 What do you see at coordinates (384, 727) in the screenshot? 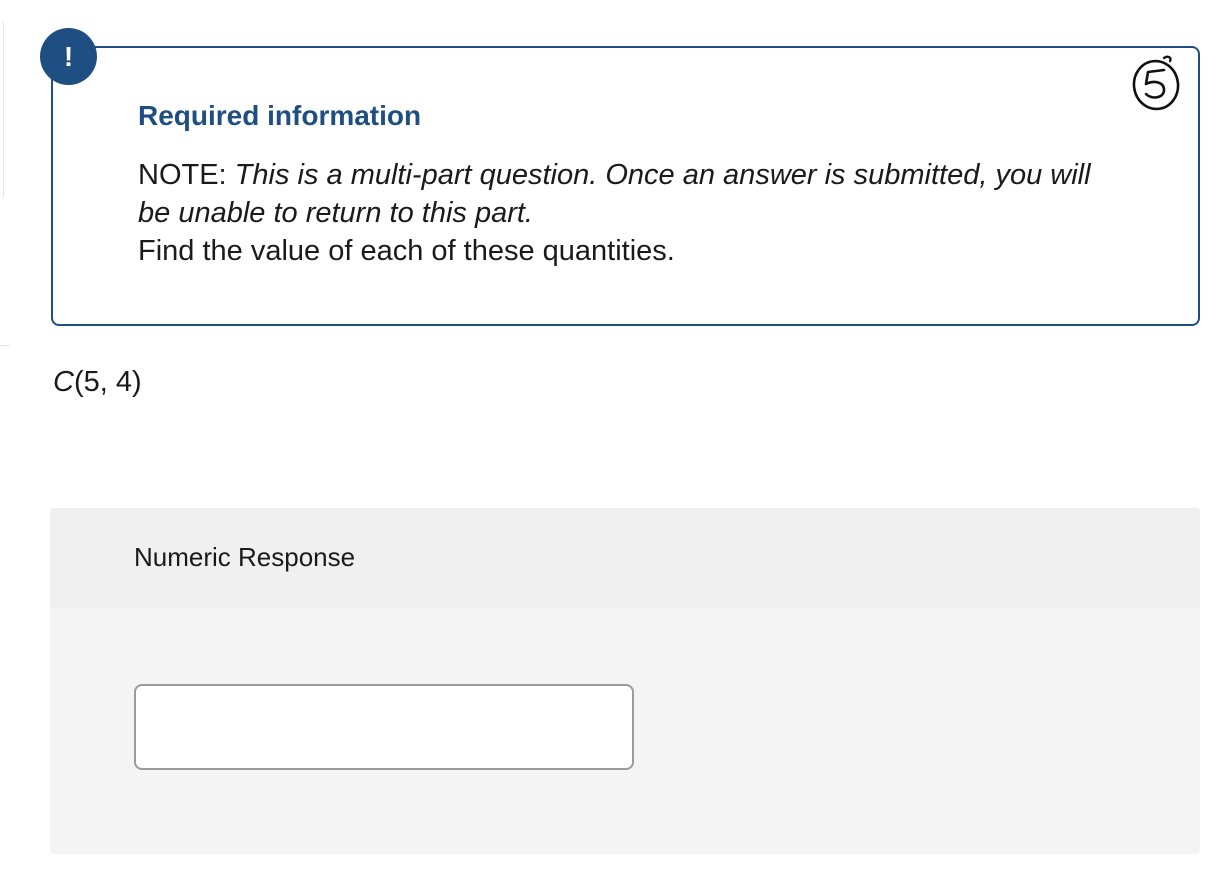
I see `numeric-answer-input` at bounding box center [384, 727].